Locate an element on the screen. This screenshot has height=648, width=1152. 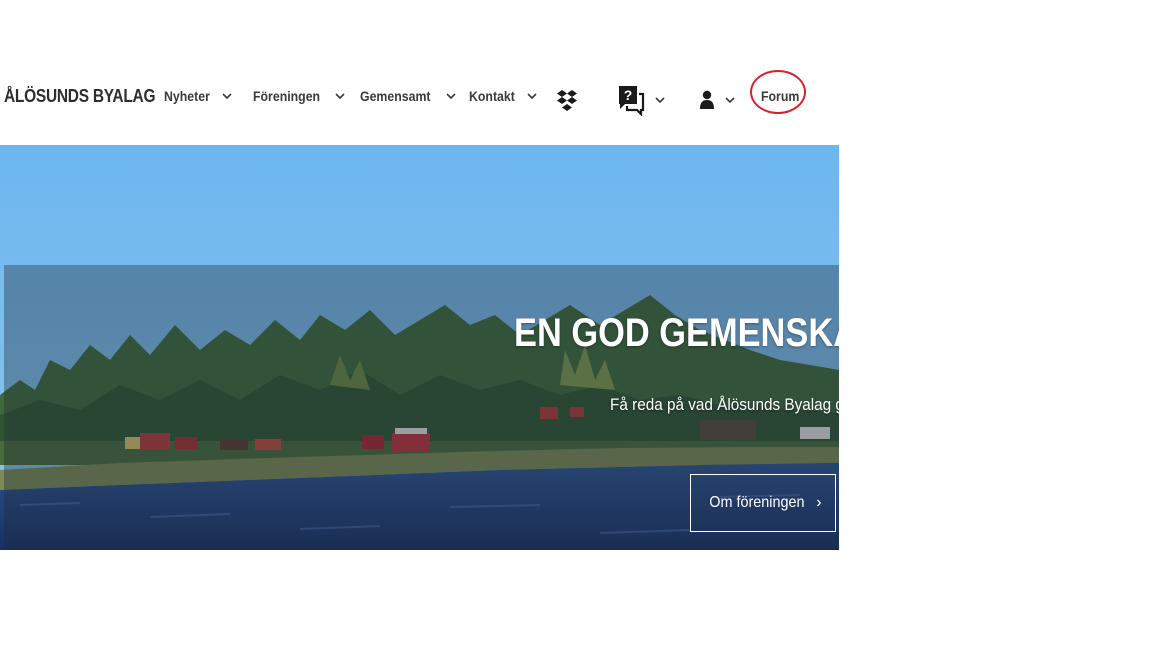
help-menu: ? is located at coordinates (641, 100).